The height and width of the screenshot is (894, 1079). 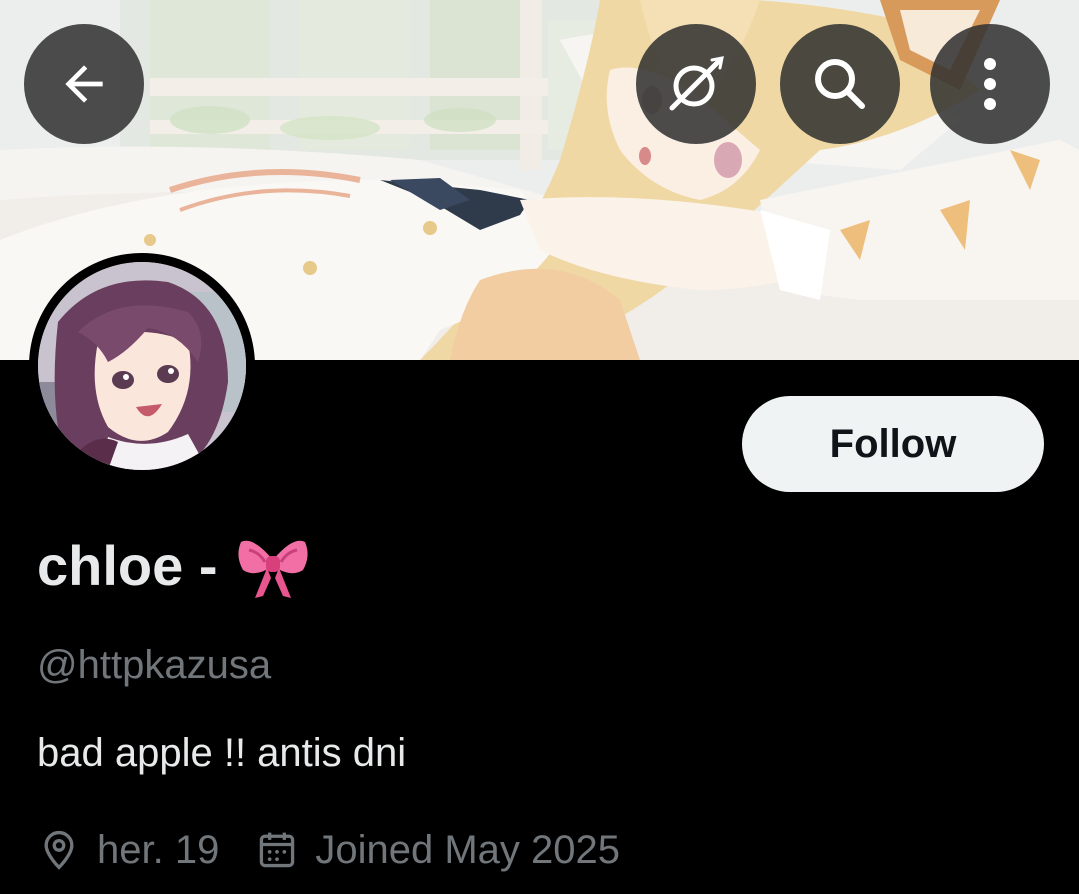 I want to click on grok-button, so click(x=696, y=84).